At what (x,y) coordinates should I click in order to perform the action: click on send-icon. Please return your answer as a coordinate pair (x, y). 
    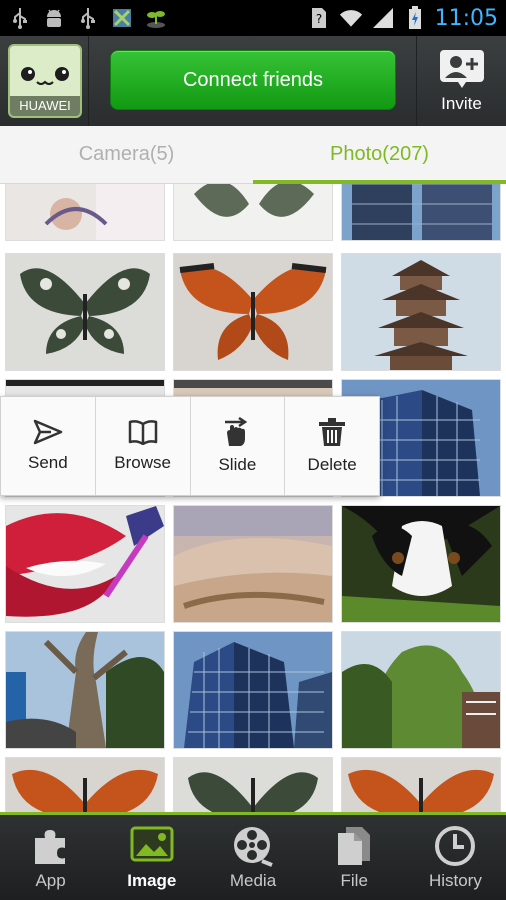
    Looking at the image, I should click on (48, 432).